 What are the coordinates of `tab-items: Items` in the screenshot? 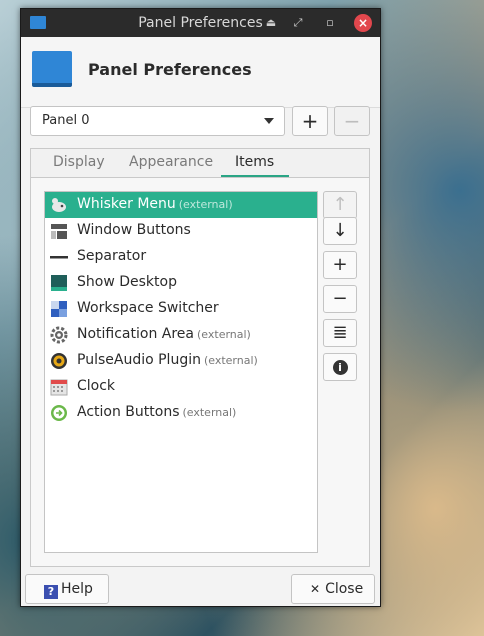 It's located at (254, 162).